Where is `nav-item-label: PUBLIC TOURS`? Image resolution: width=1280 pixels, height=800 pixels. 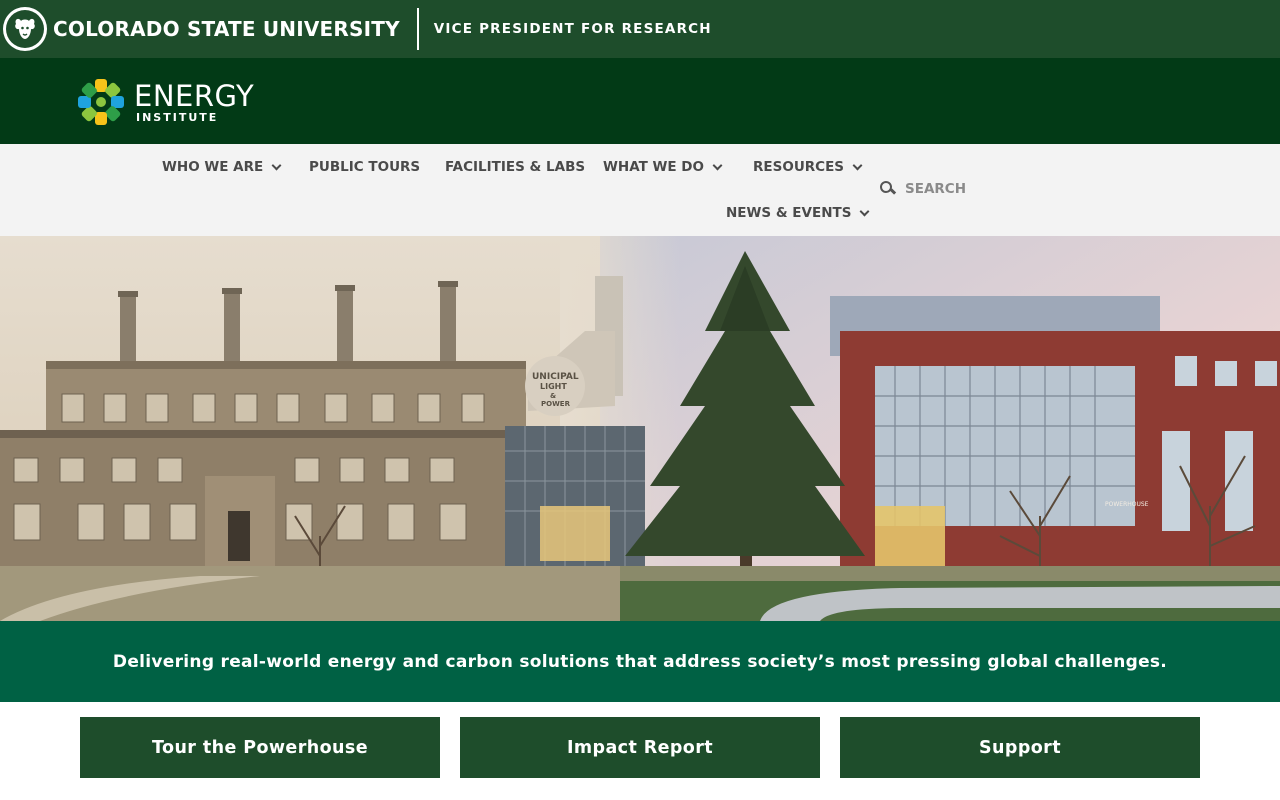
nav-item-label: PUBLIC TOURS is located at coordinates (365, 167).